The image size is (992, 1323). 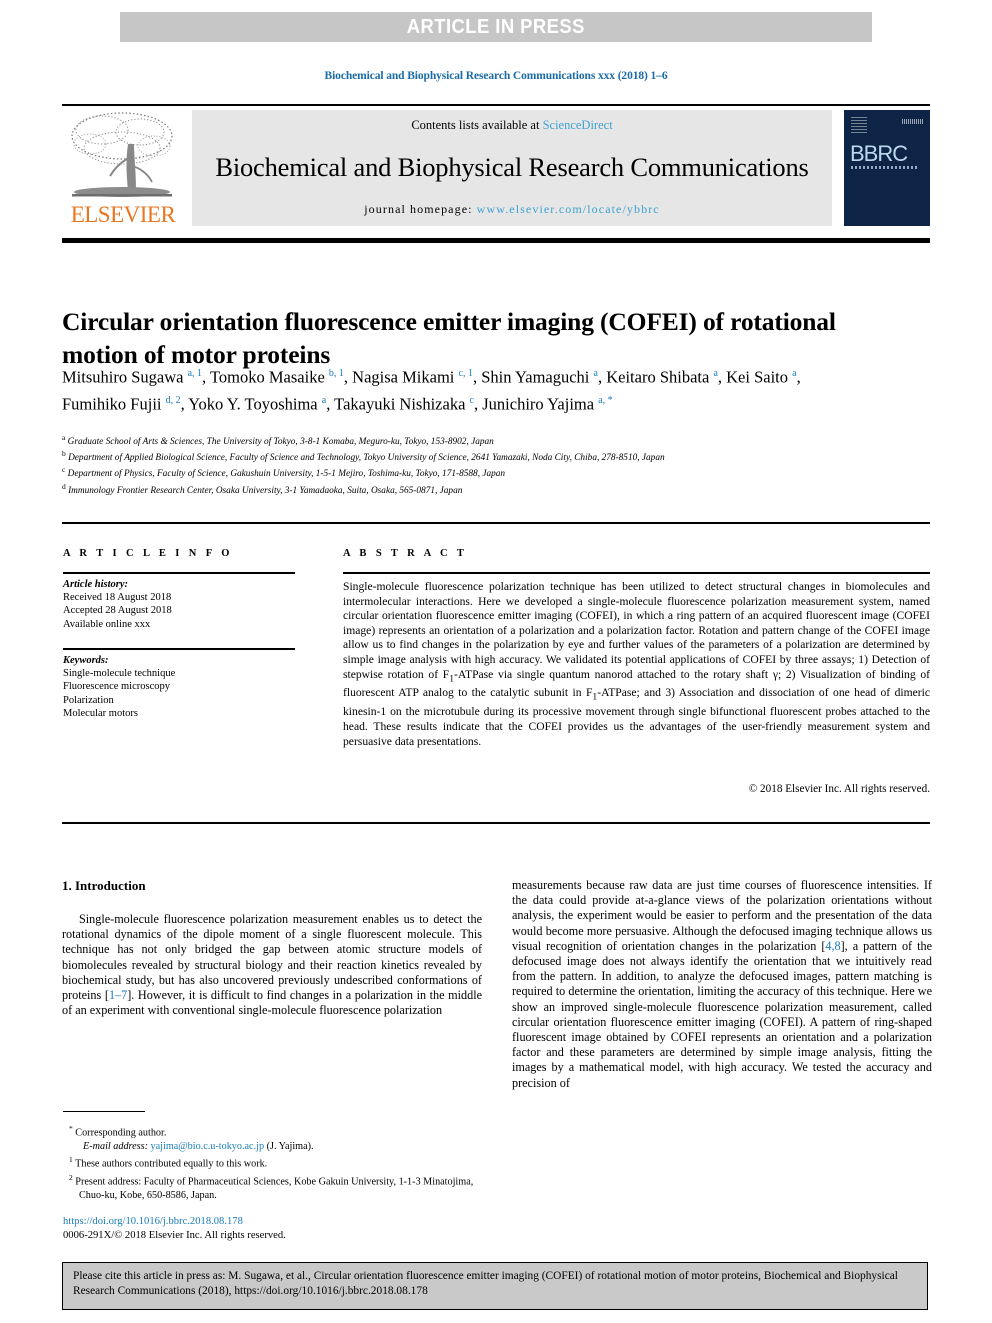 What do you see at coordinates (148, 553) in the screenshot?
I see `article-info-heading: A R T I C L E I N F O` at bounding box center [148, 553].